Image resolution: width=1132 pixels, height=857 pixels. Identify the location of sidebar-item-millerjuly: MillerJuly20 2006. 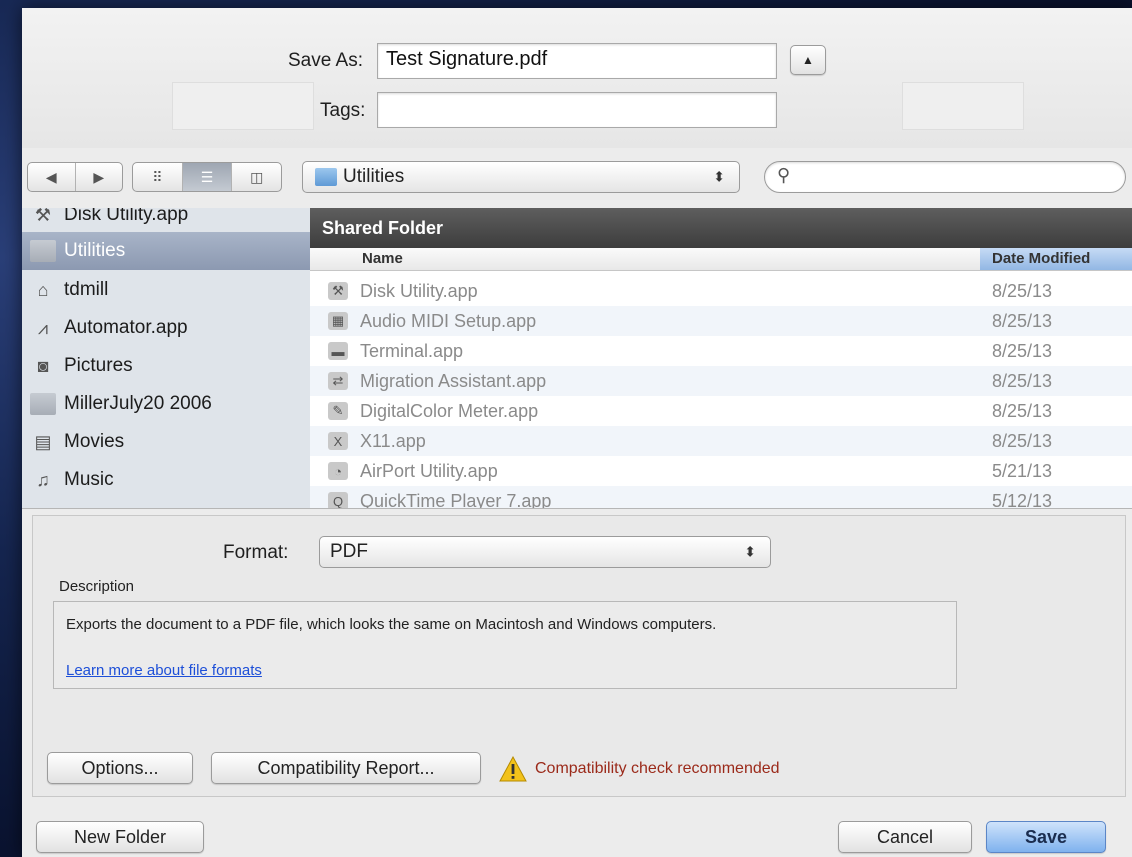
(166, 404).